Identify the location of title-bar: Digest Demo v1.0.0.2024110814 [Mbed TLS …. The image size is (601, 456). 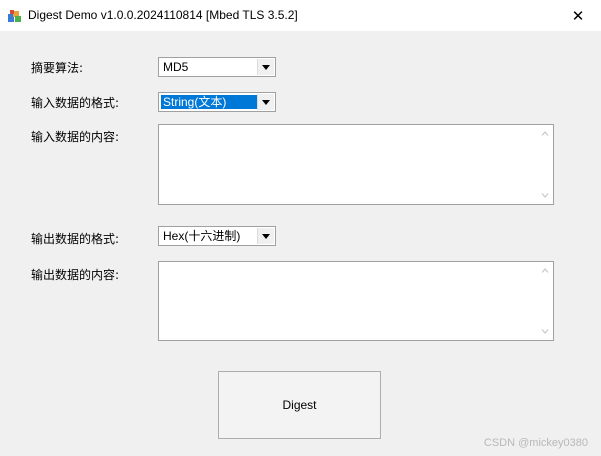
(300, 15).